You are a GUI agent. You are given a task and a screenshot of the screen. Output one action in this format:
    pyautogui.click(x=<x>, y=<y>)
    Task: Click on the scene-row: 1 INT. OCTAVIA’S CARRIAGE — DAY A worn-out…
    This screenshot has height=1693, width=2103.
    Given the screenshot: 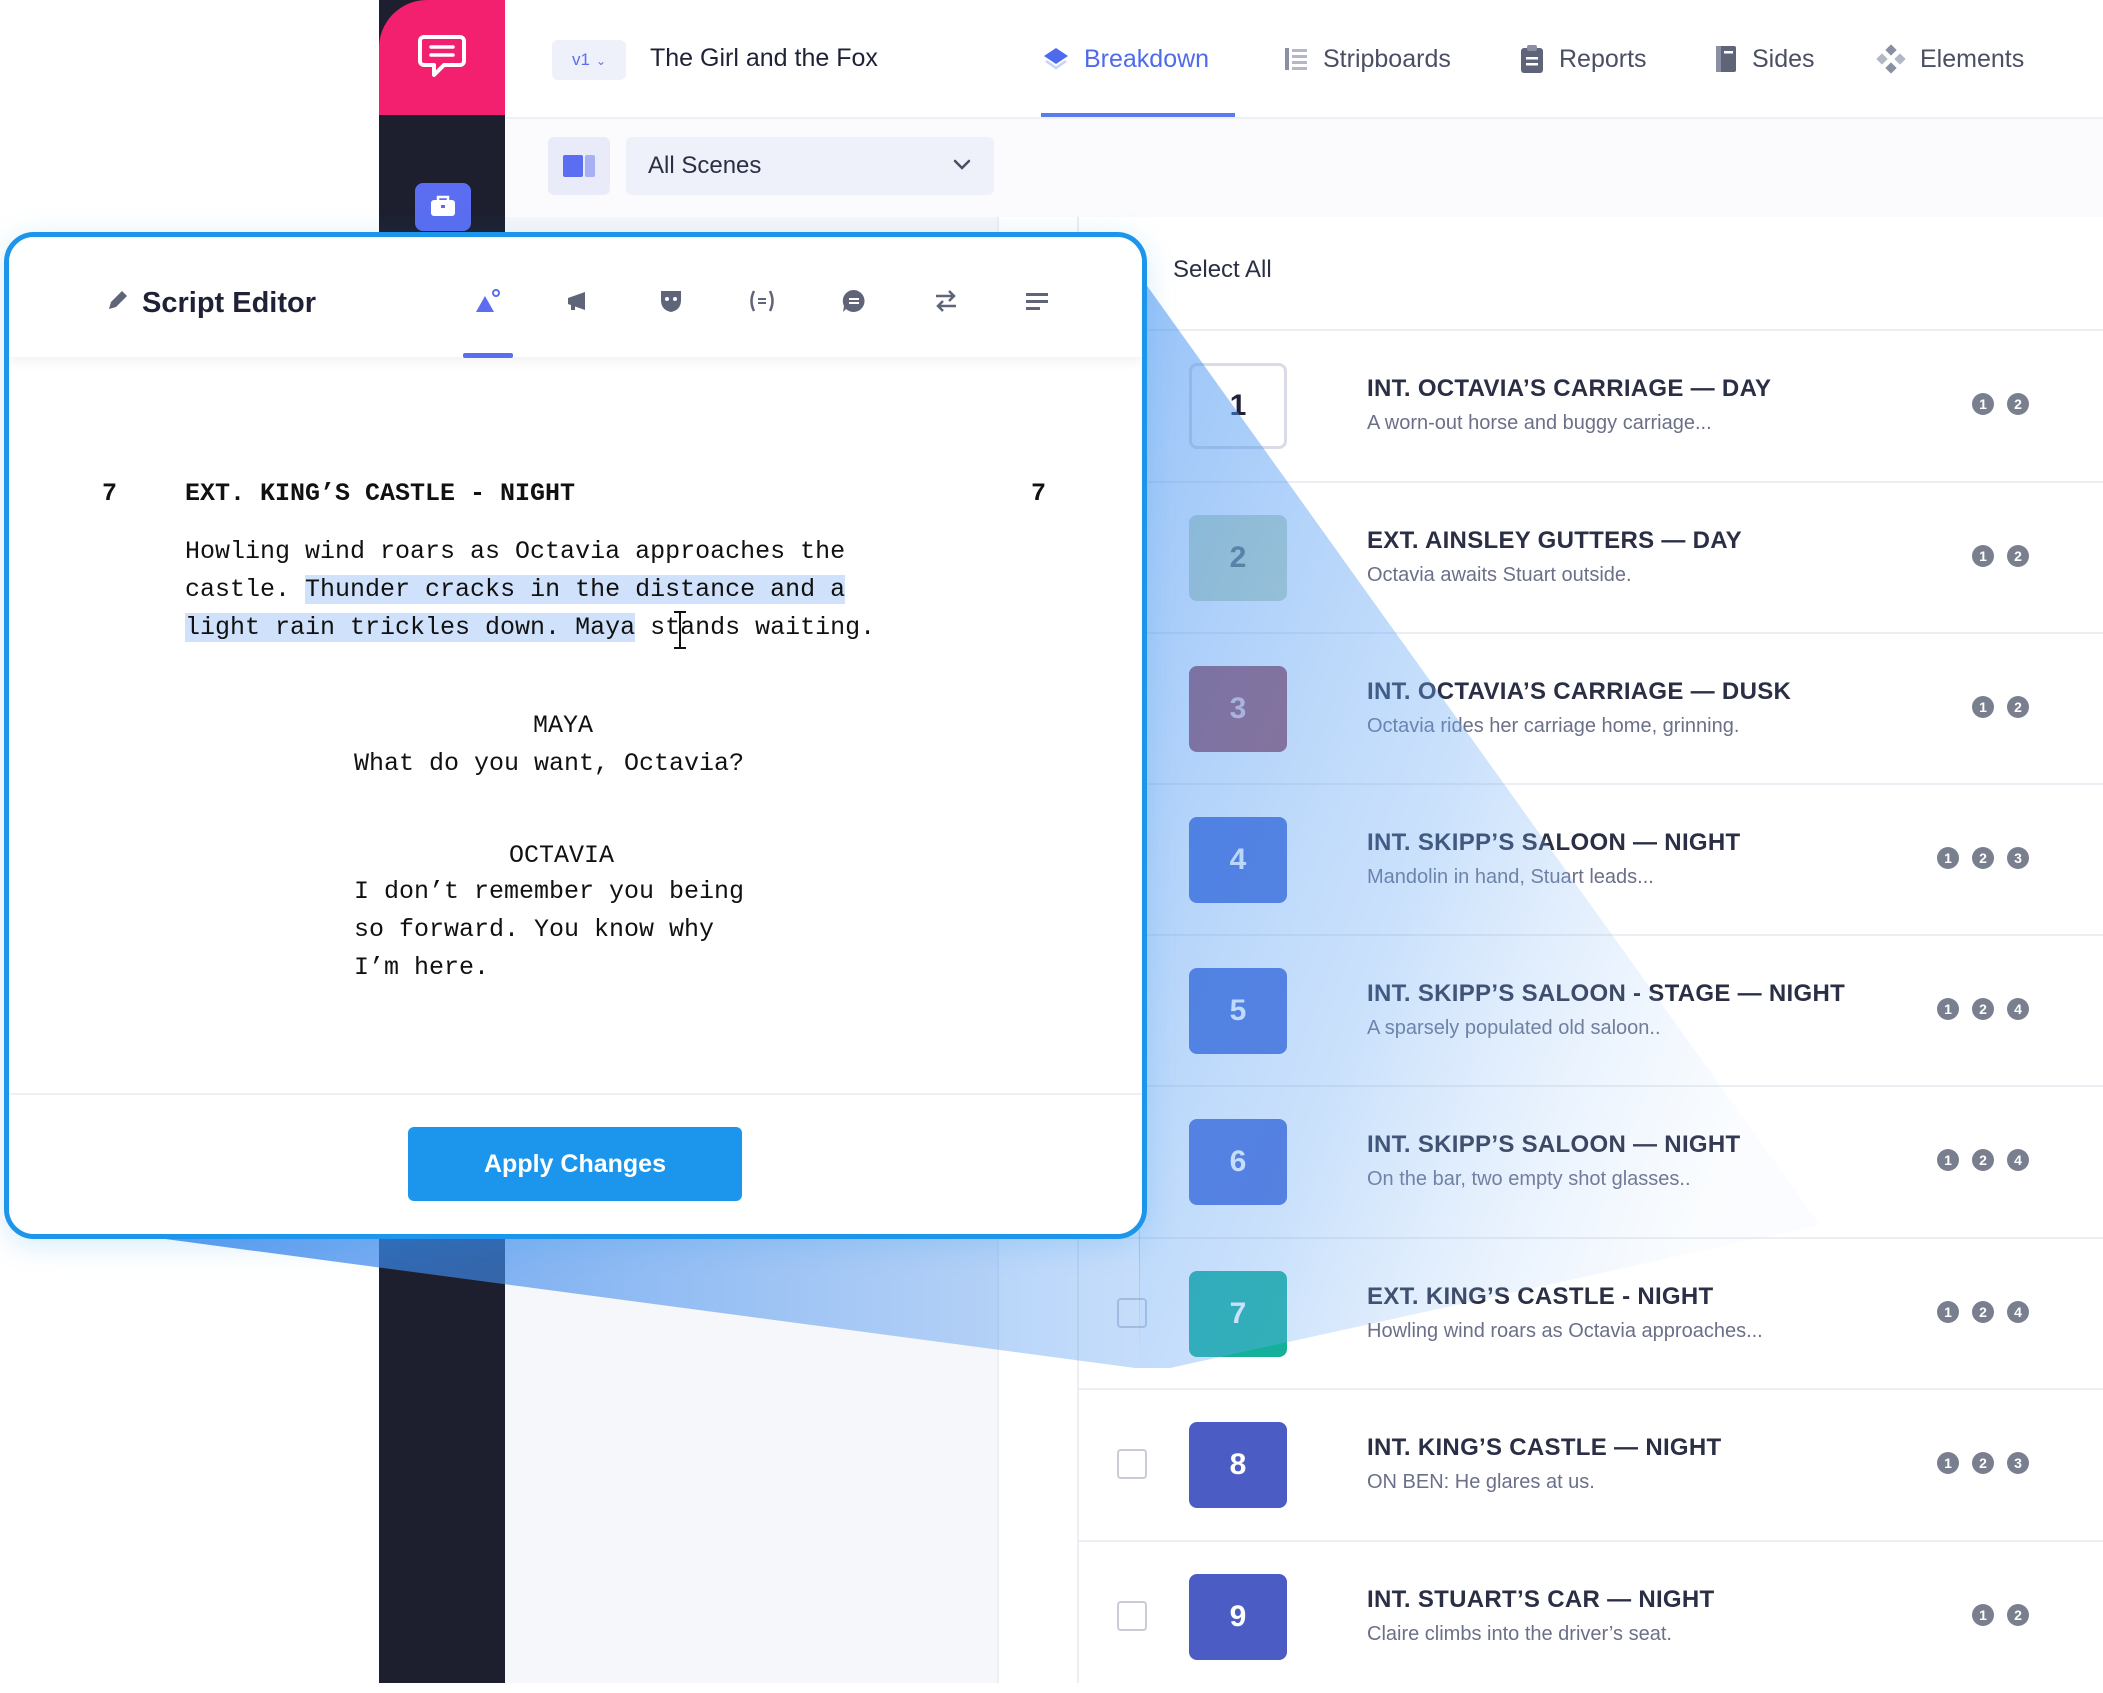 What is the action you would take?
    pyautogui.click(x=1590, y=405)
    